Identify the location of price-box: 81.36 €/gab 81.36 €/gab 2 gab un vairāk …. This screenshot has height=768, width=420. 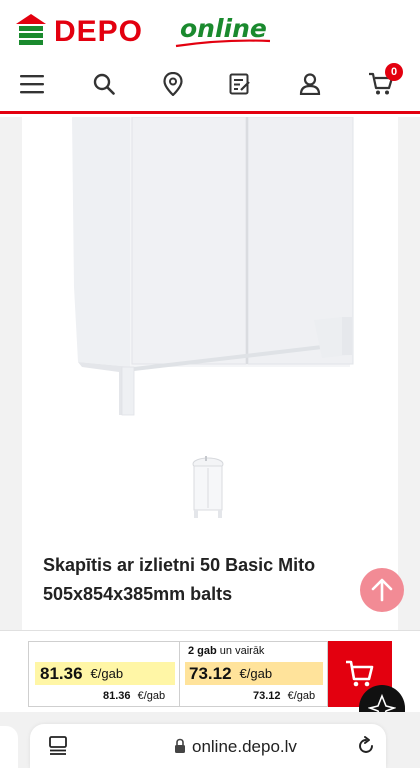
(178, 674).